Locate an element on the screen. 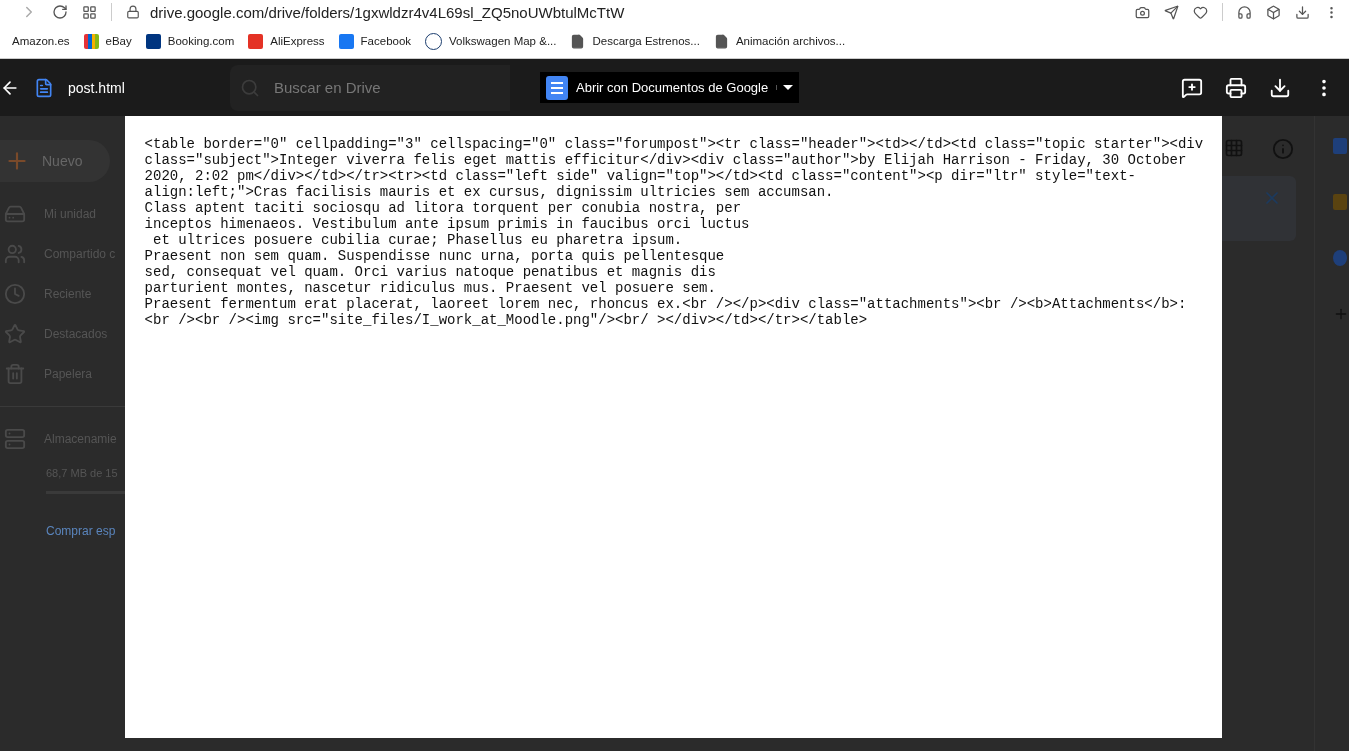 The height and width of the screenshot is (751, 1349). document-icon is located at coordinates (44, 87).